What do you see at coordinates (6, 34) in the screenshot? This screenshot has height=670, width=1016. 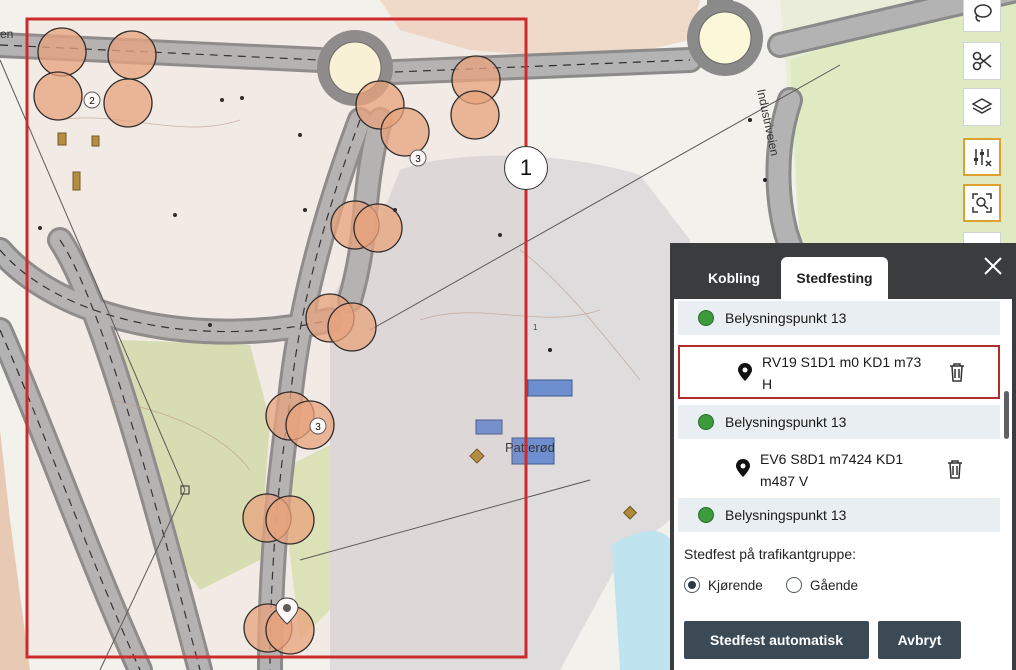 I see `road-label: en` at bounding box center [6, 34].